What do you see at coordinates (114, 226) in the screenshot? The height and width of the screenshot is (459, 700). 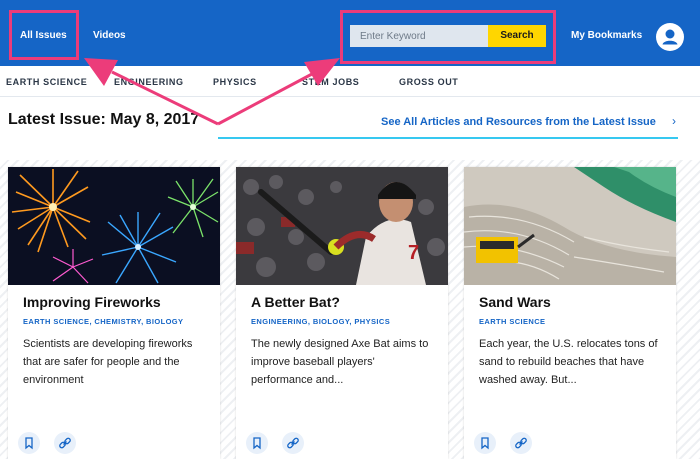 I see `fireworks-image` at bounding box center [114, 226].